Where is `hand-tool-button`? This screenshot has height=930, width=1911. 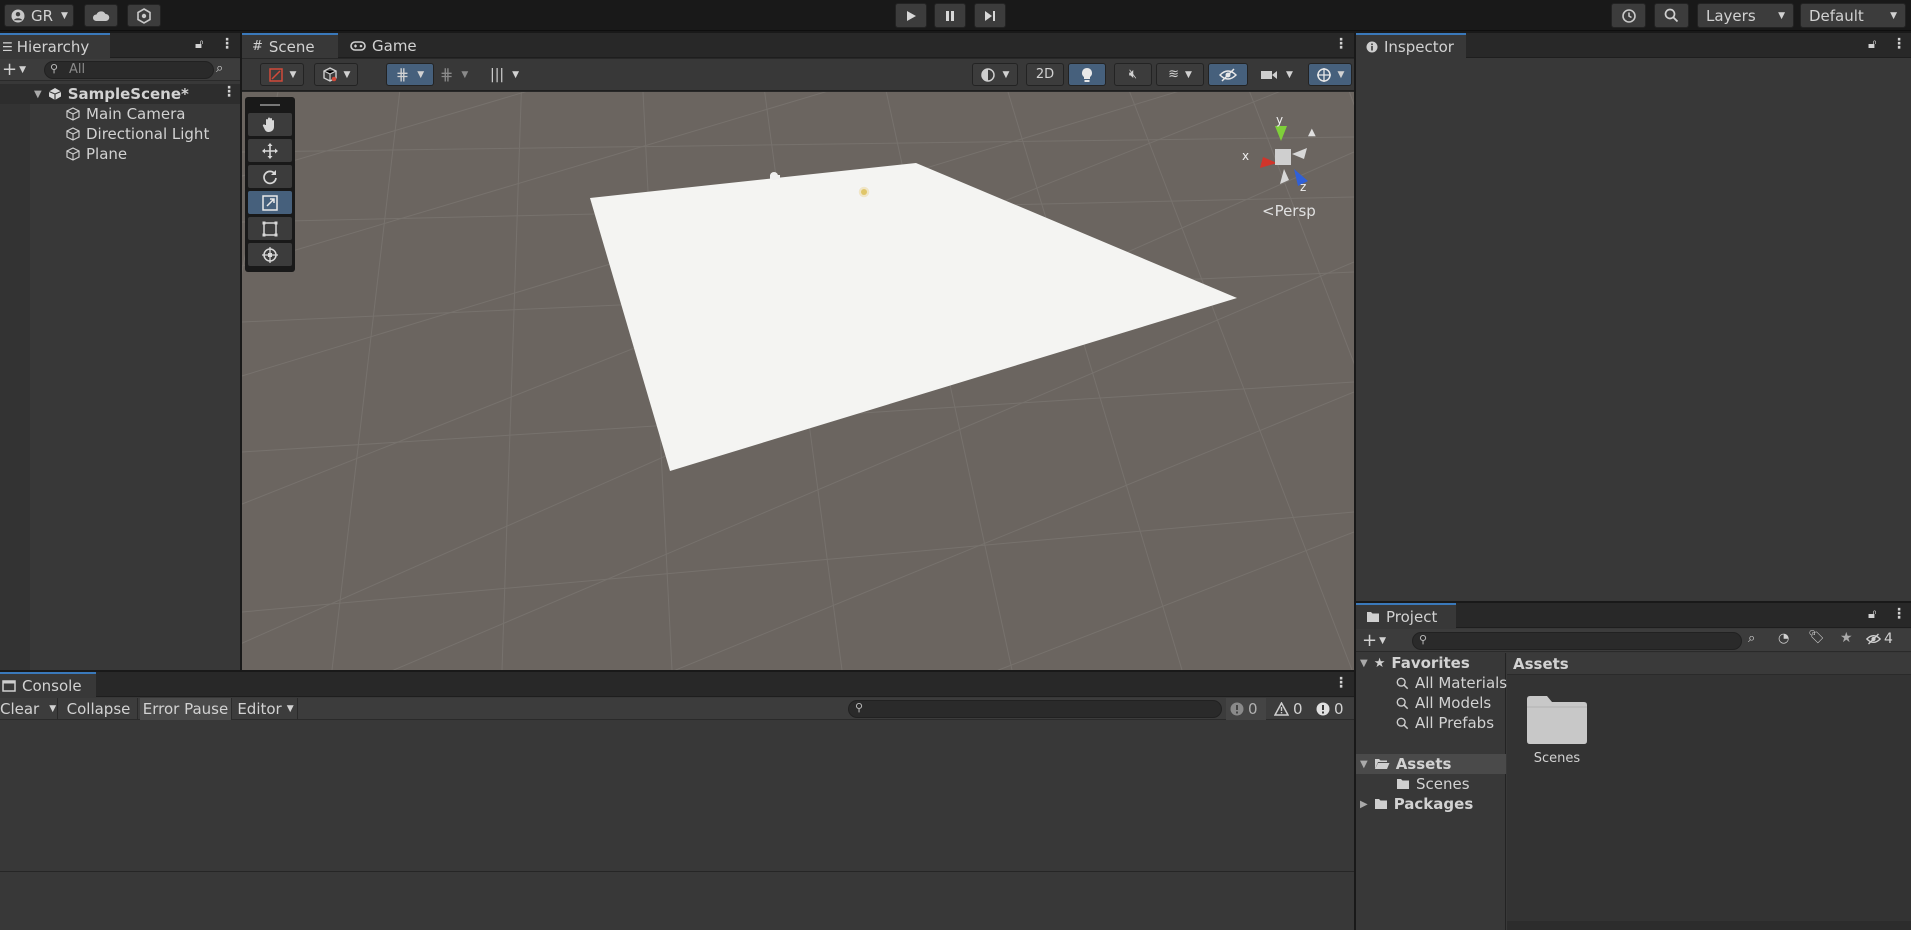
hand-tool-button is located at coordinates (270, 124).